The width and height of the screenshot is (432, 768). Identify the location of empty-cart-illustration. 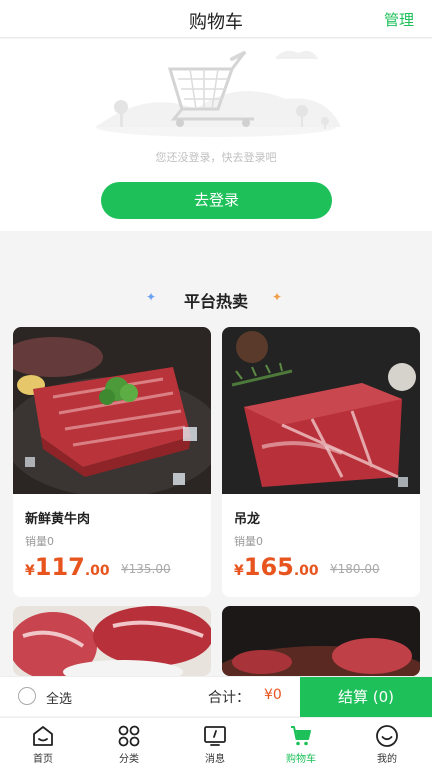
(218, 93).